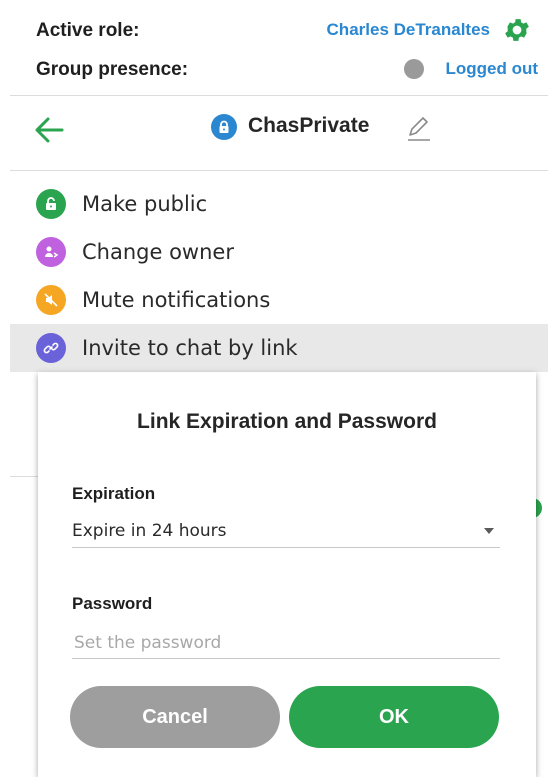 Image resolution: width=548 pixels, height=777 pixels. What do you see at coordinates (274, 252) in the screenshot?
I see `menu-item-change-owner: Change owner` at bounding box center [274, 252].